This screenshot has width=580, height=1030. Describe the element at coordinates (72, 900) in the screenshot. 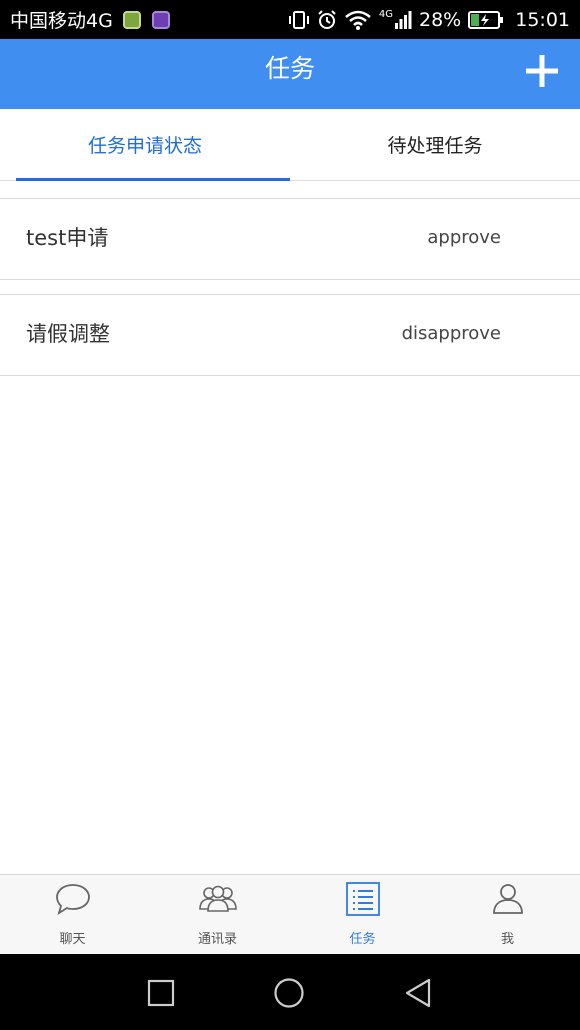

I see `chat-bubble-icon` at that location.